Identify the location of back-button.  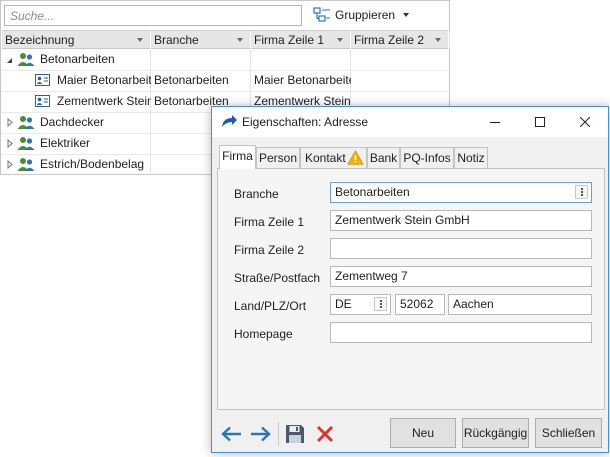
(231, 434).